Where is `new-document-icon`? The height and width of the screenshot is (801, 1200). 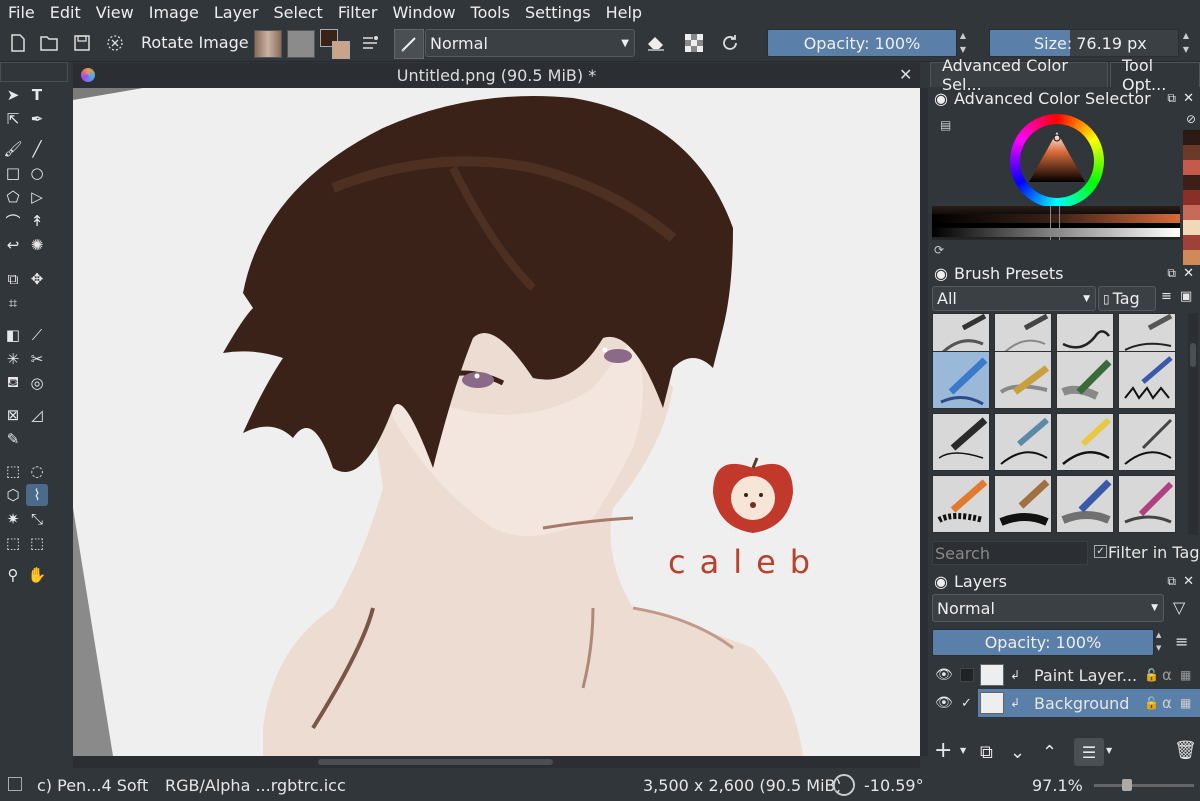
new-document-icon is located at coordinates (18, 43).